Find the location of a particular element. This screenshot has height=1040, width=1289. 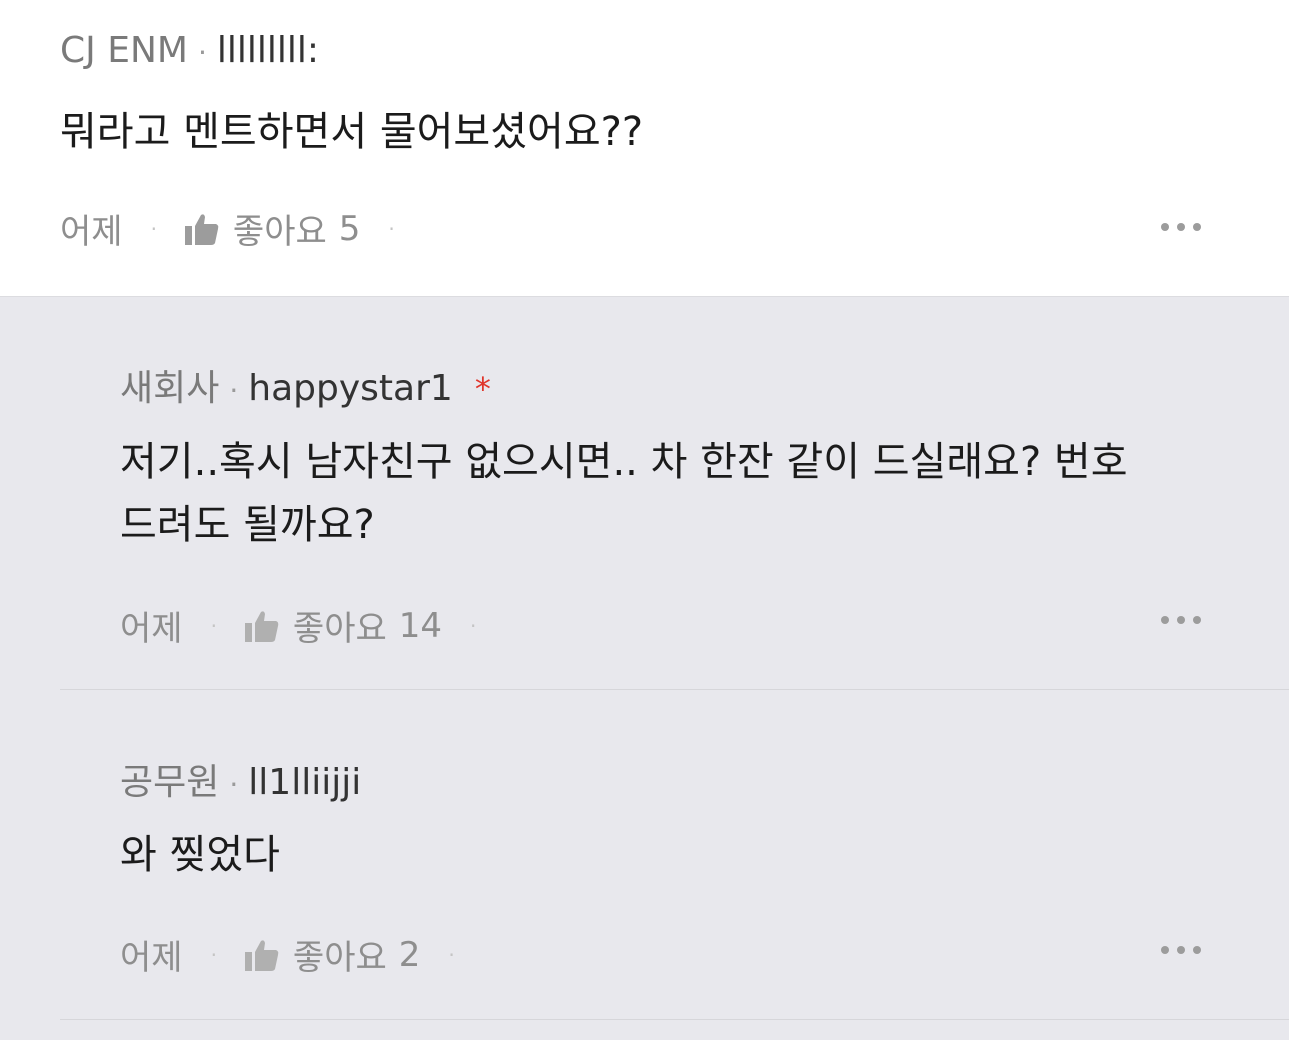

company-name: 새회사 is located at coordinates (170, 388).